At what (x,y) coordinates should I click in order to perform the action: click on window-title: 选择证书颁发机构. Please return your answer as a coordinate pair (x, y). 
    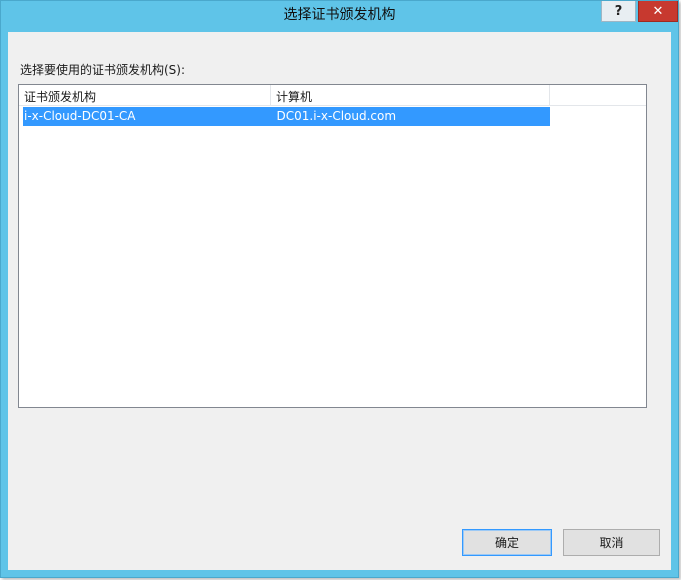
    Looking at the image, I should click on (339, 15).